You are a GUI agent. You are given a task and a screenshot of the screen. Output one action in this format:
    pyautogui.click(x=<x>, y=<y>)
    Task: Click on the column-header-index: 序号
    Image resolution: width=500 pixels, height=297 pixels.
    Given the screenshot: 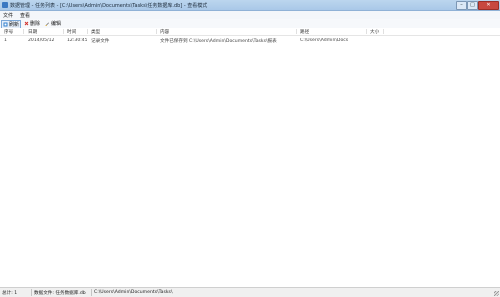 What is the action you would take?
    pyautogui.click(x=8, y=32)
    